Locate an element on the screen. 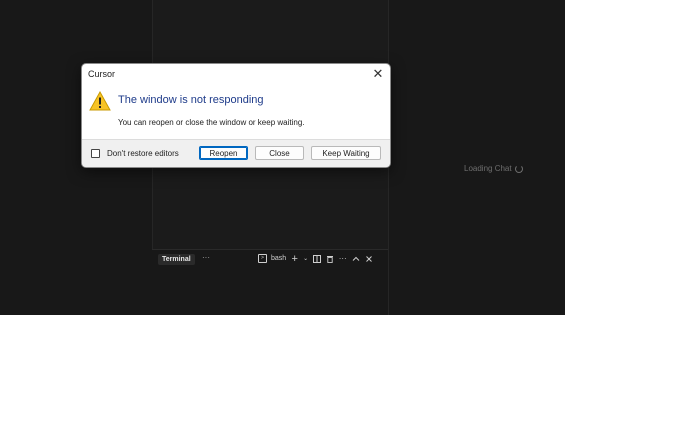  dialog-title: Cursor is located at coordinates (102, 74).